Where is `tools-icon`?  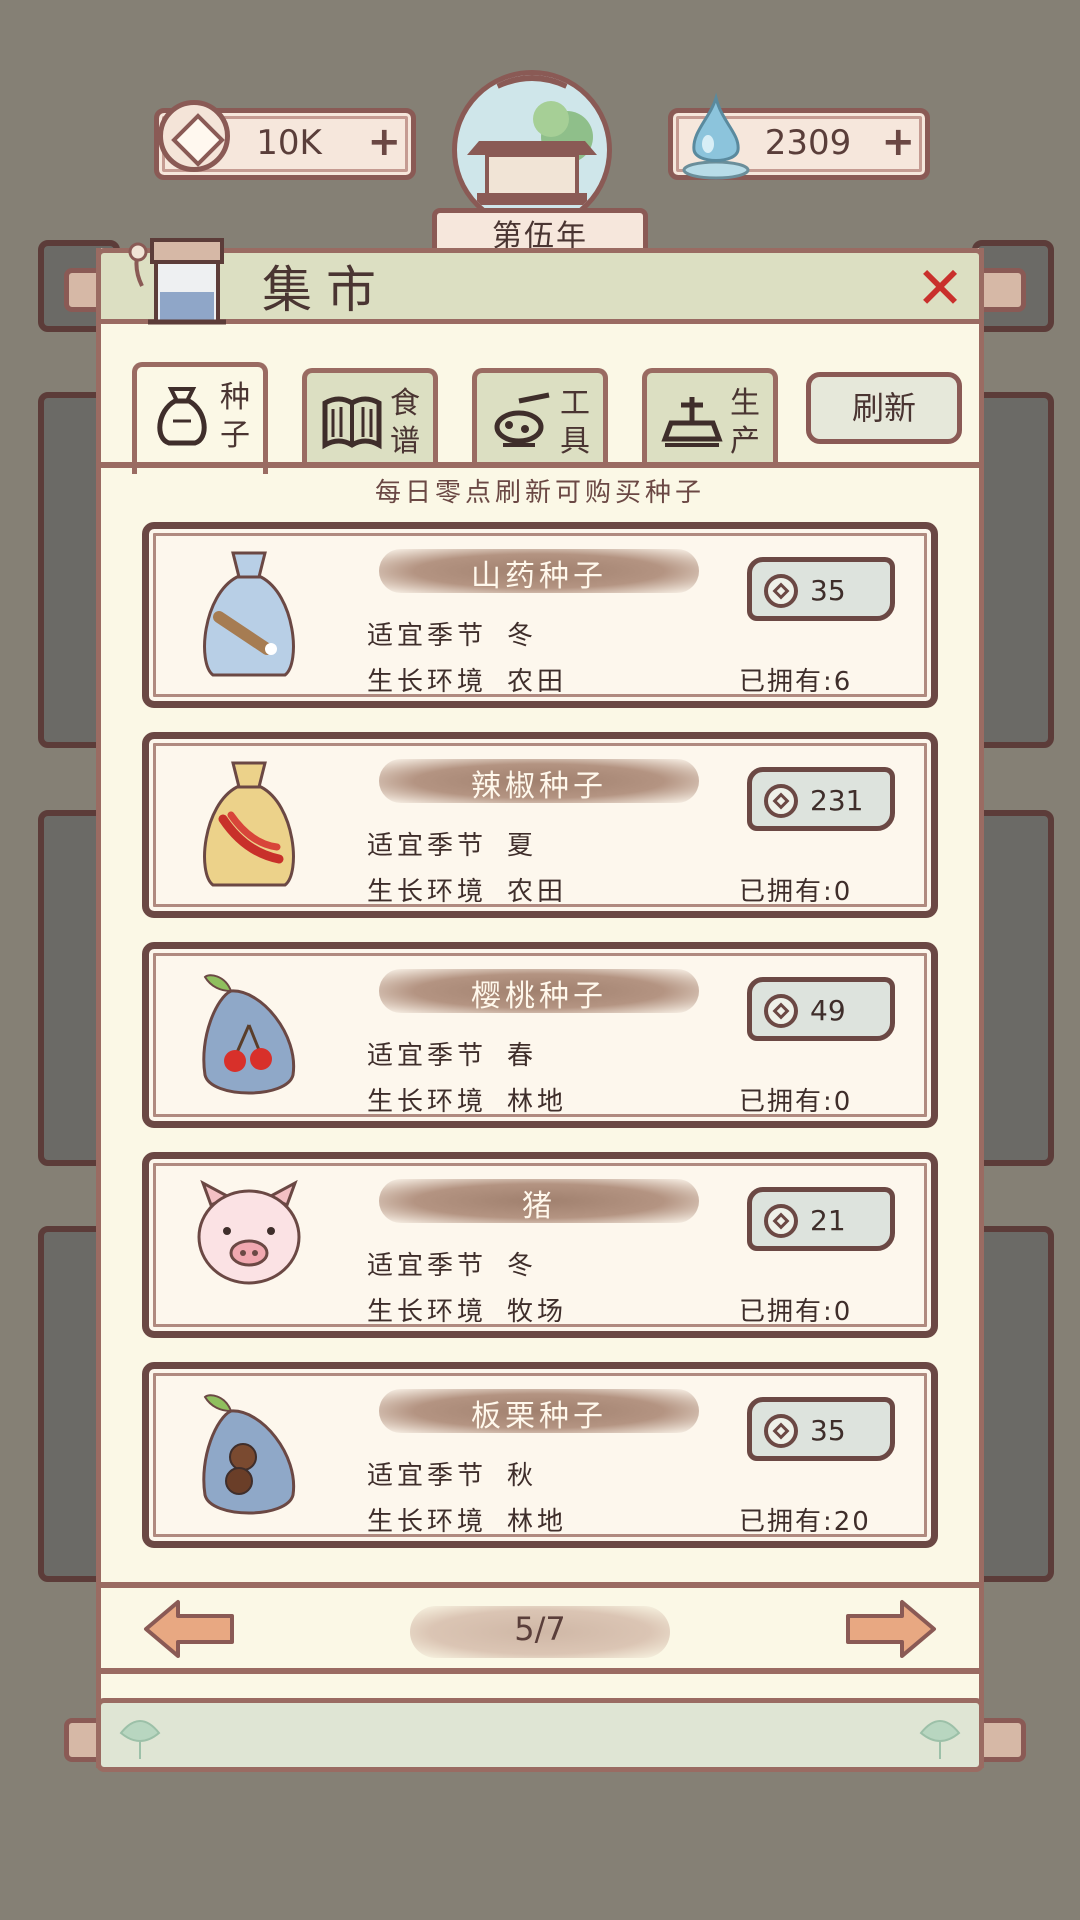
tools-icon is located at coordinates (522, 419).